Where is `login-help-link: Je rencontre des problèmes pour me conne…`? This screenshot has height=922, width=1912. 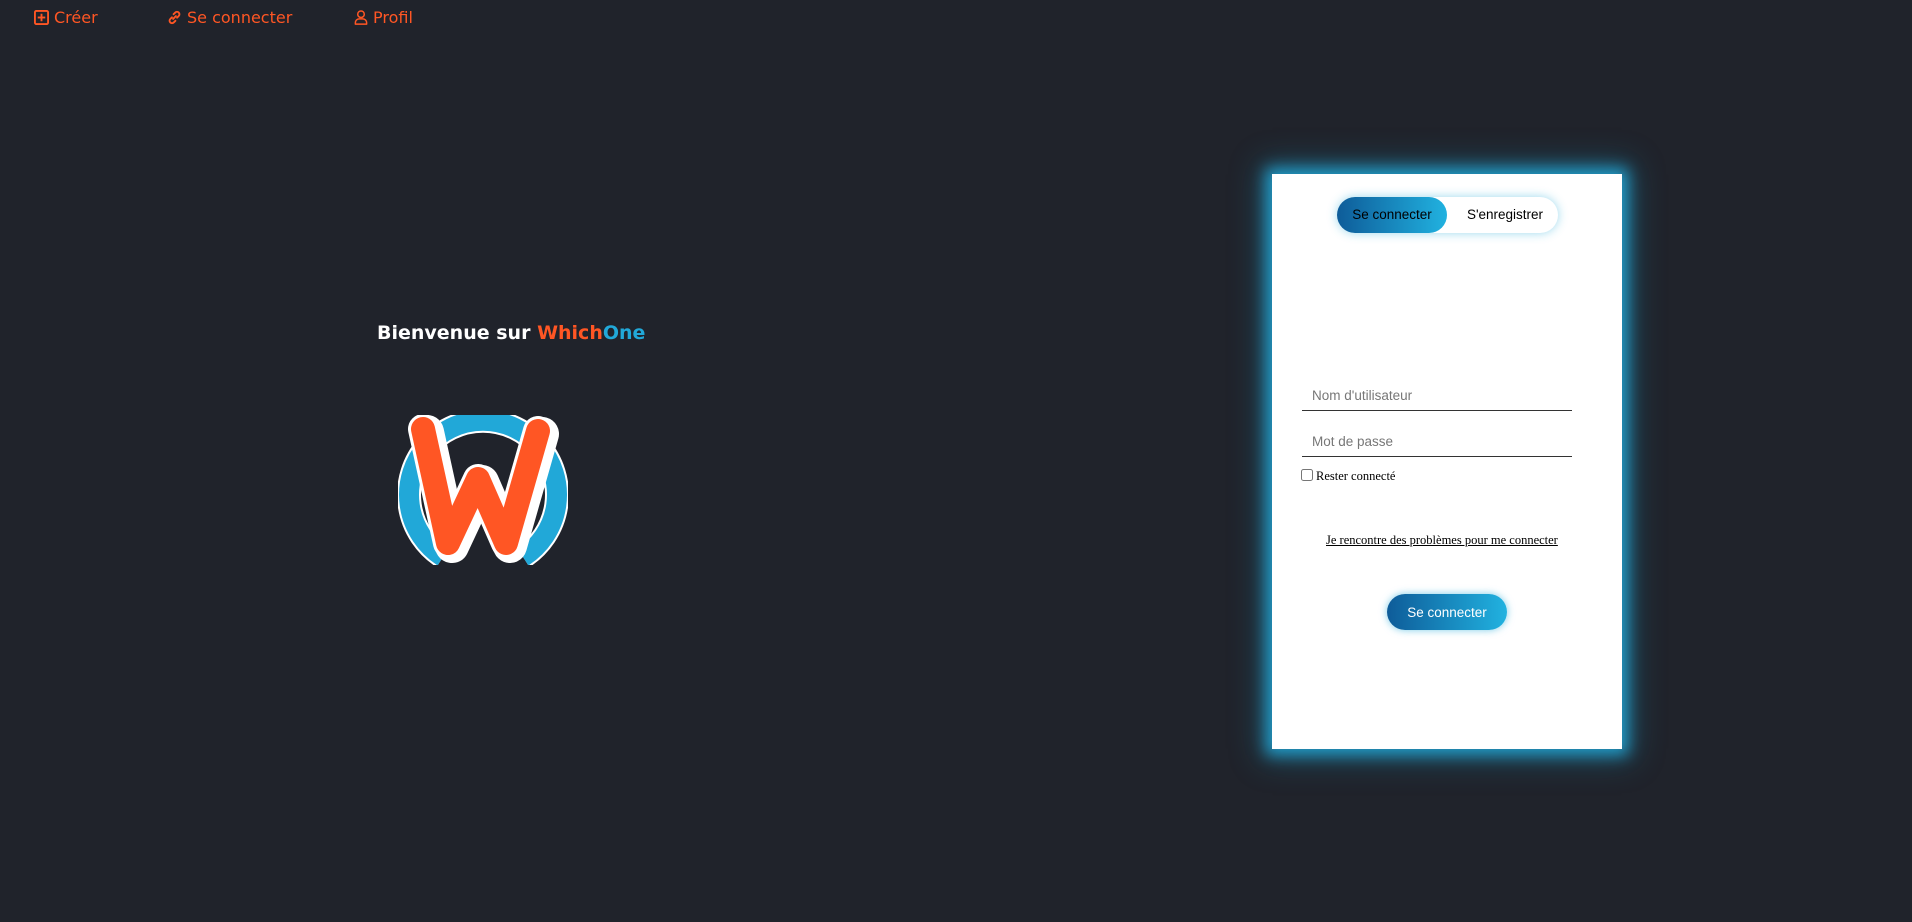
login-help-link: Je rencontre des problèmes pour me conne… is located at coordinates (1442, 540).